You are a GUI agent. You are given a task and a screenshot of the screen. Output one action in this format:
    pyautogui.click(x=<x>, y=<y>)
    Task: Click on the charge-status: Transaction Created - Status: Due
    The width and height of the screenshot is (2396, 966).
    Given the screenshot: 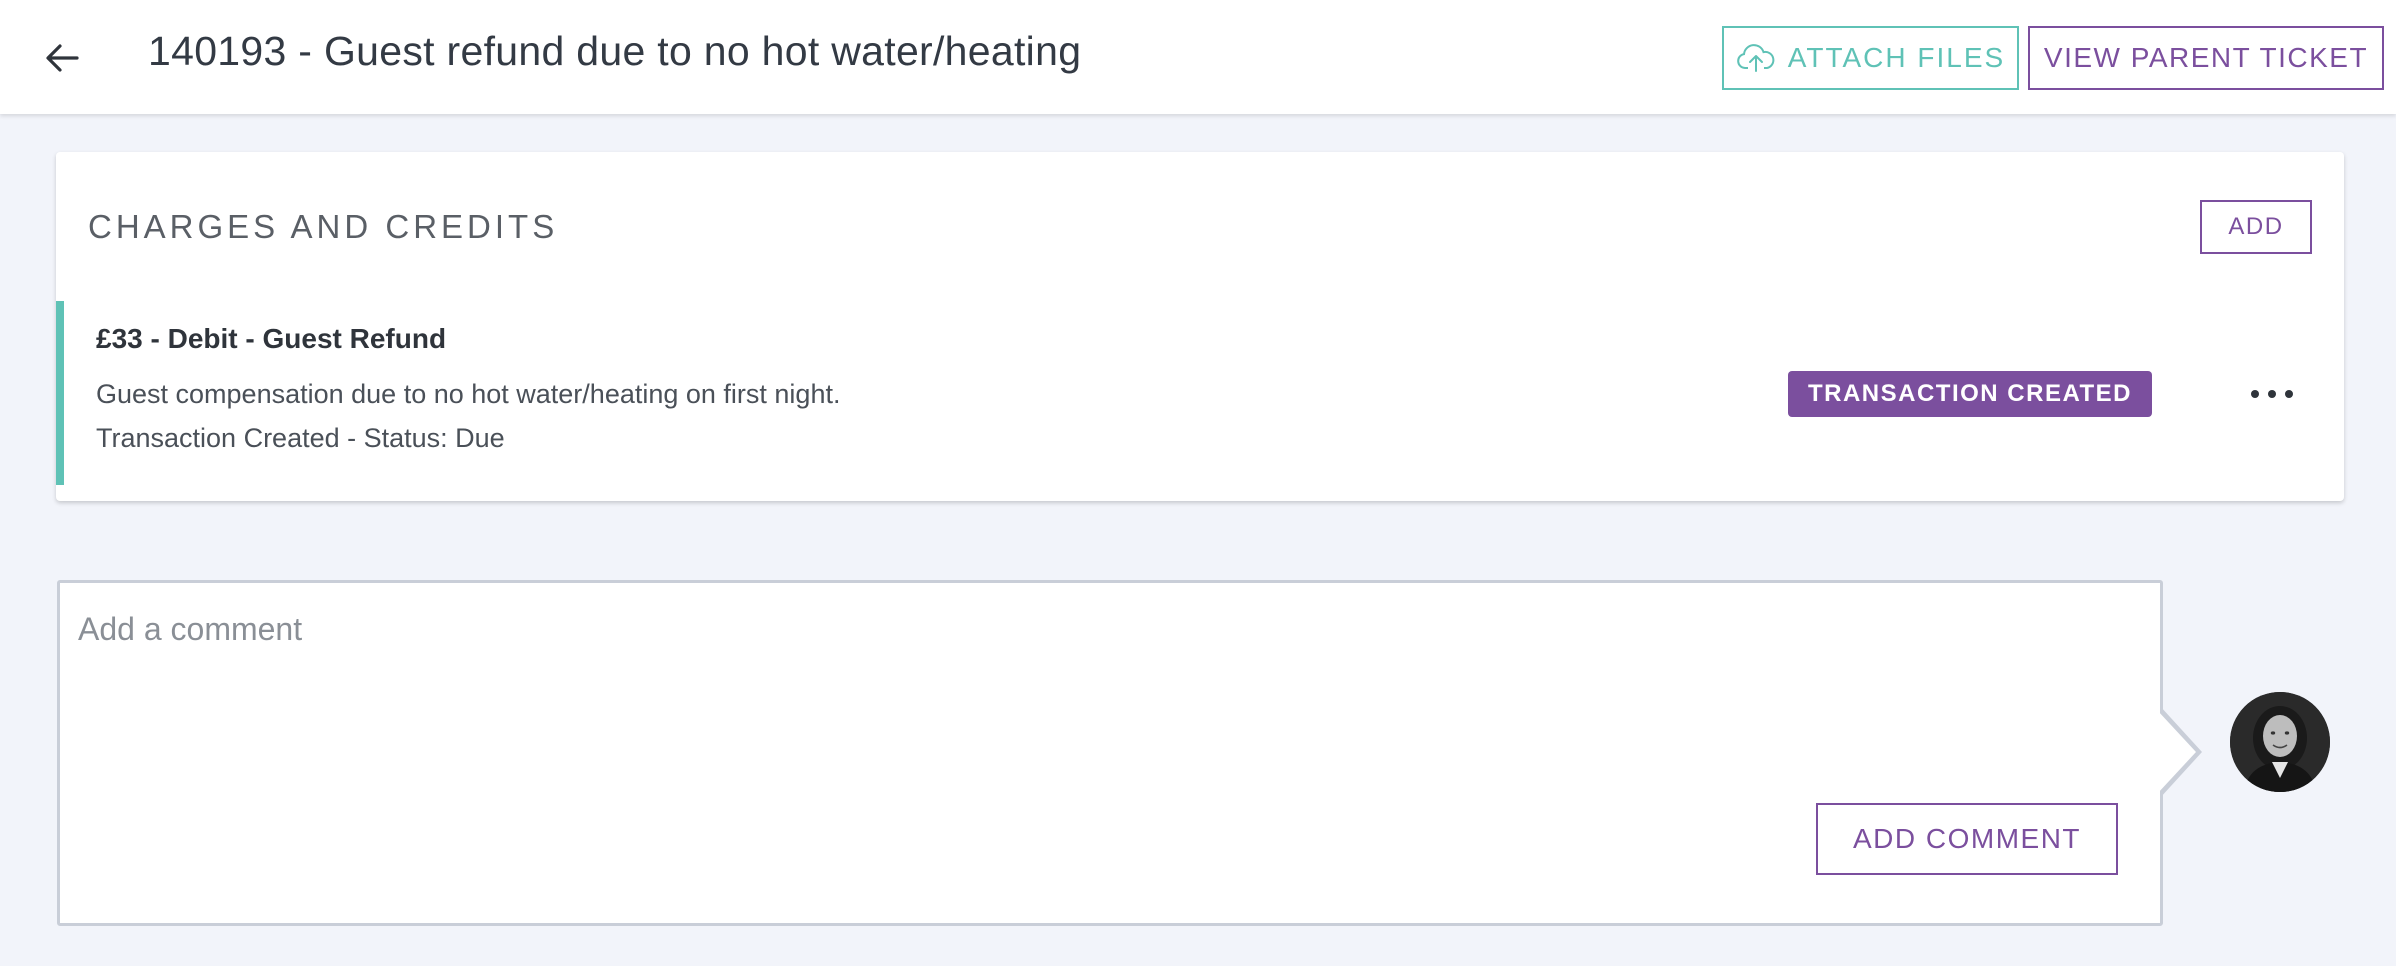 What is the action you would take?
    pyautogui.click(x=300, y=438)
    